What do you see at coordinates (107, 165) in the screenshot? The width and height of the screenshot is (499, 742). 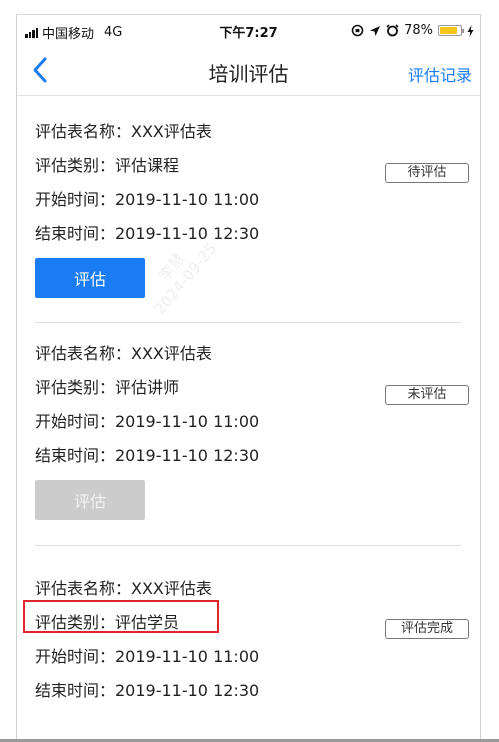 I see `evaluation-category: 评估类别：评估课程` at bounding box center [107, 165].